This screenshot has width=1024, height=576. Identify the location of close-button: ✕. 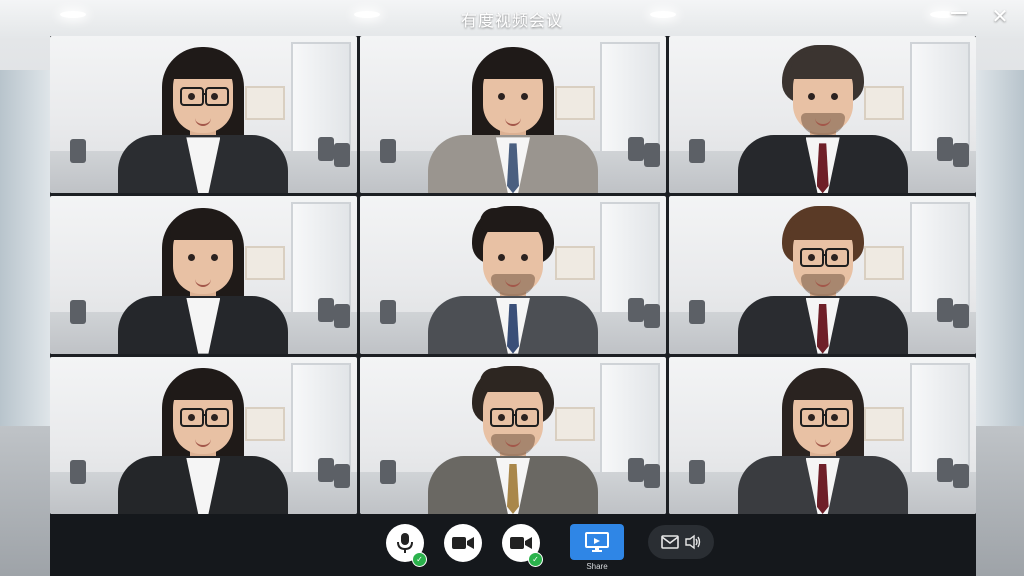
(1000, 16).